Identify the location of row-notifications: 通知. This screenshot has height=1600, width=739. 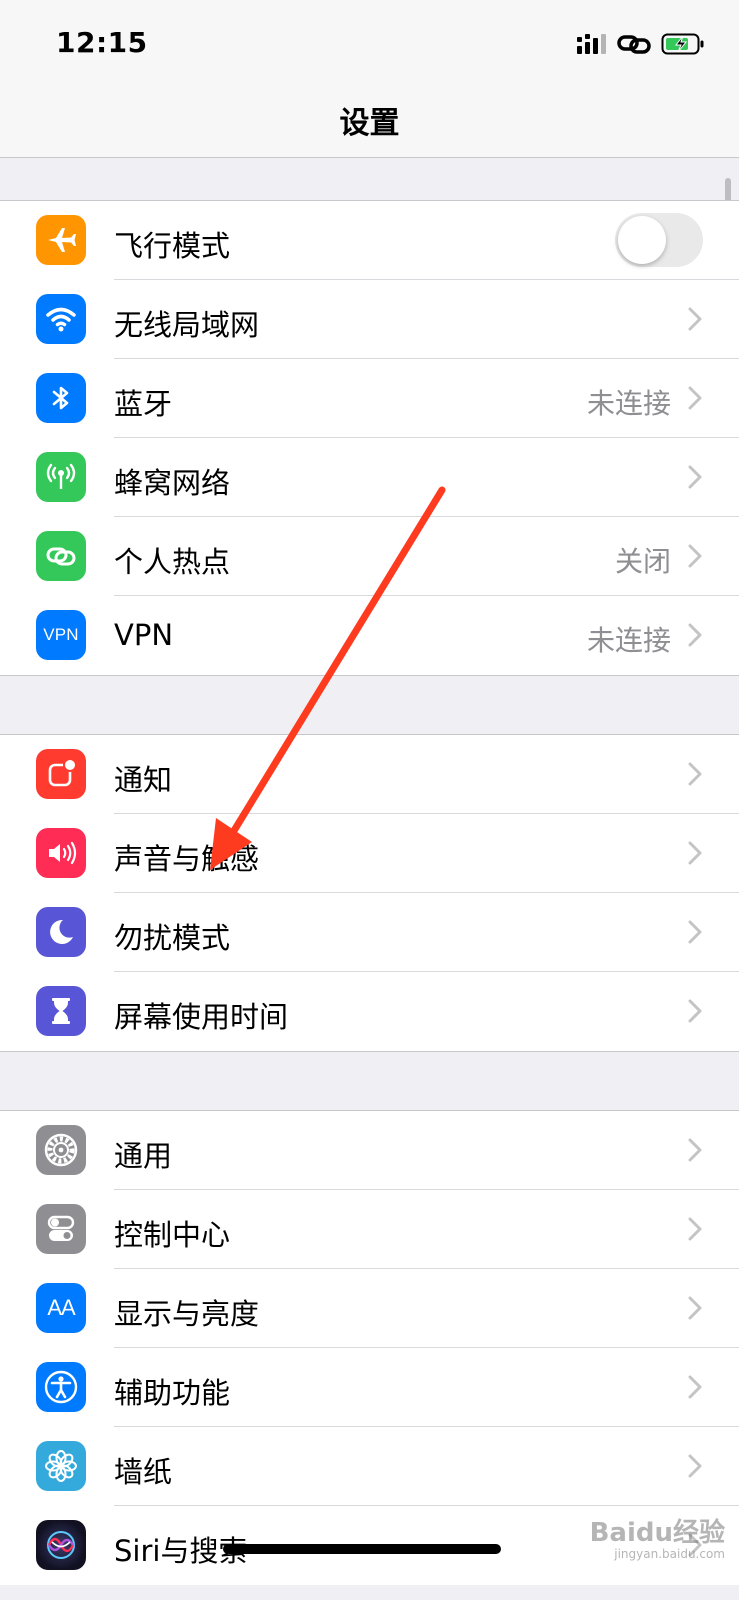
(369, 774).